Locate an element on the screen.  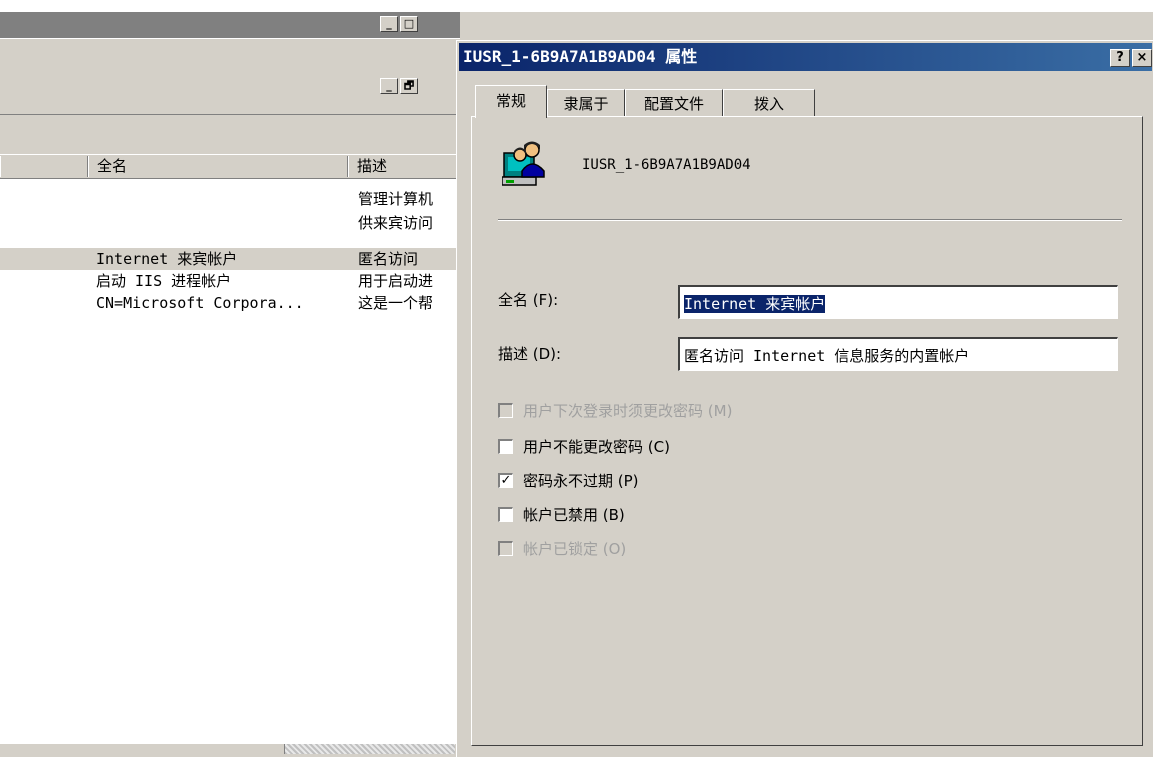
tab-profile: 配置文件 is located at coordinates (674, 103).